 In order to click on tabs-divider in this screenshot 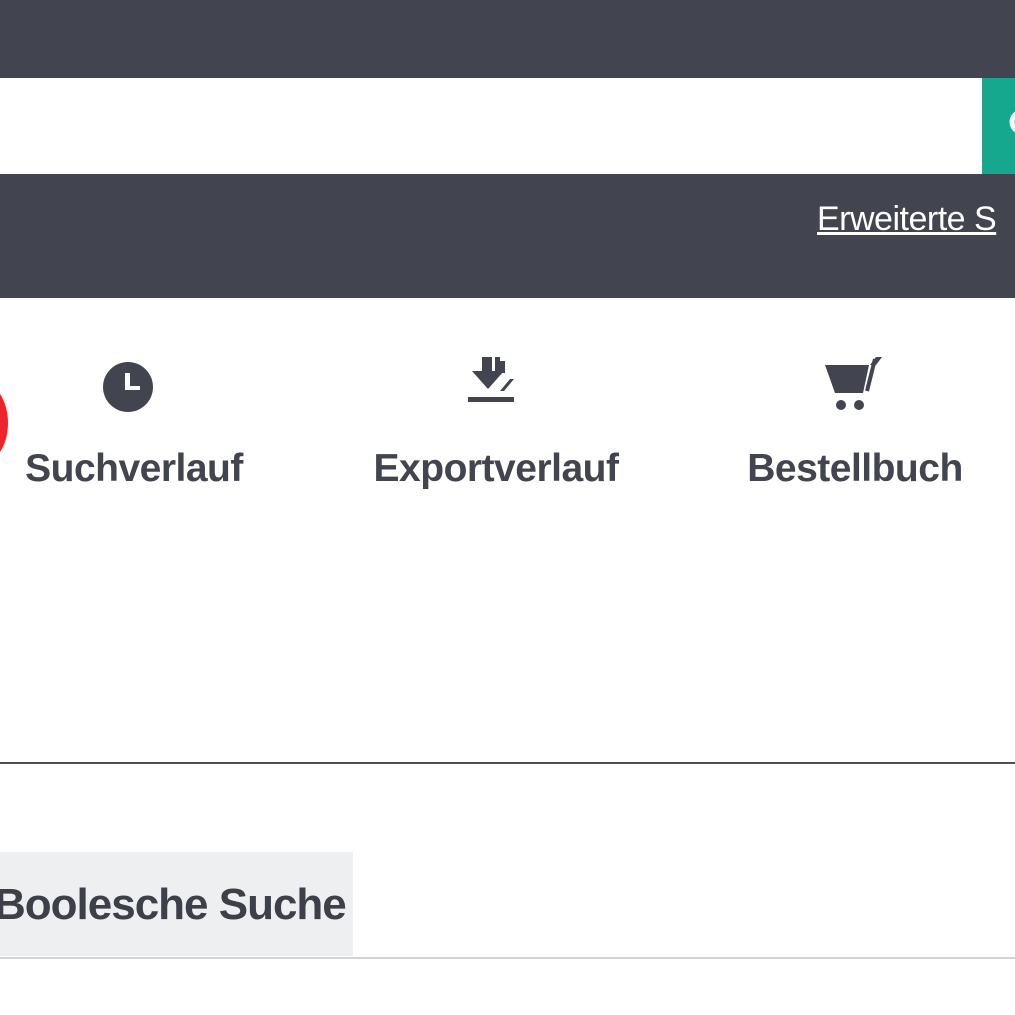, I will do `click(507, 958)`.